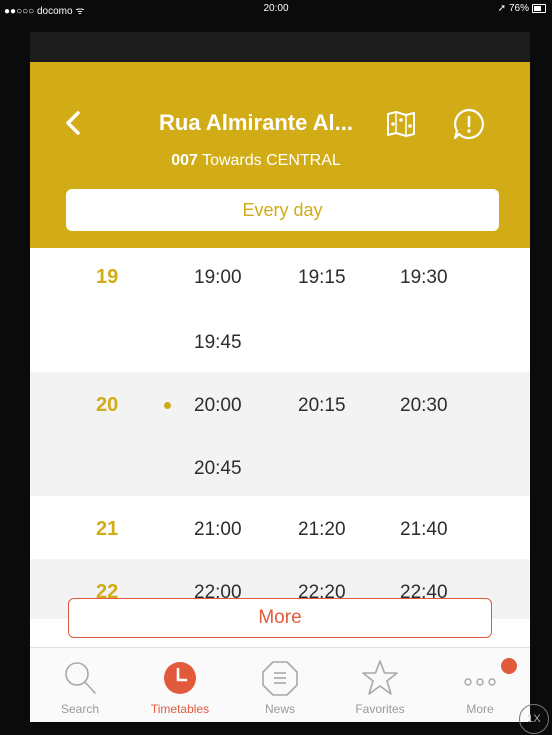 The image size is (552, 735). I want to click on tab-bar: Search Timetables News Favorites More, so click(280, 684).